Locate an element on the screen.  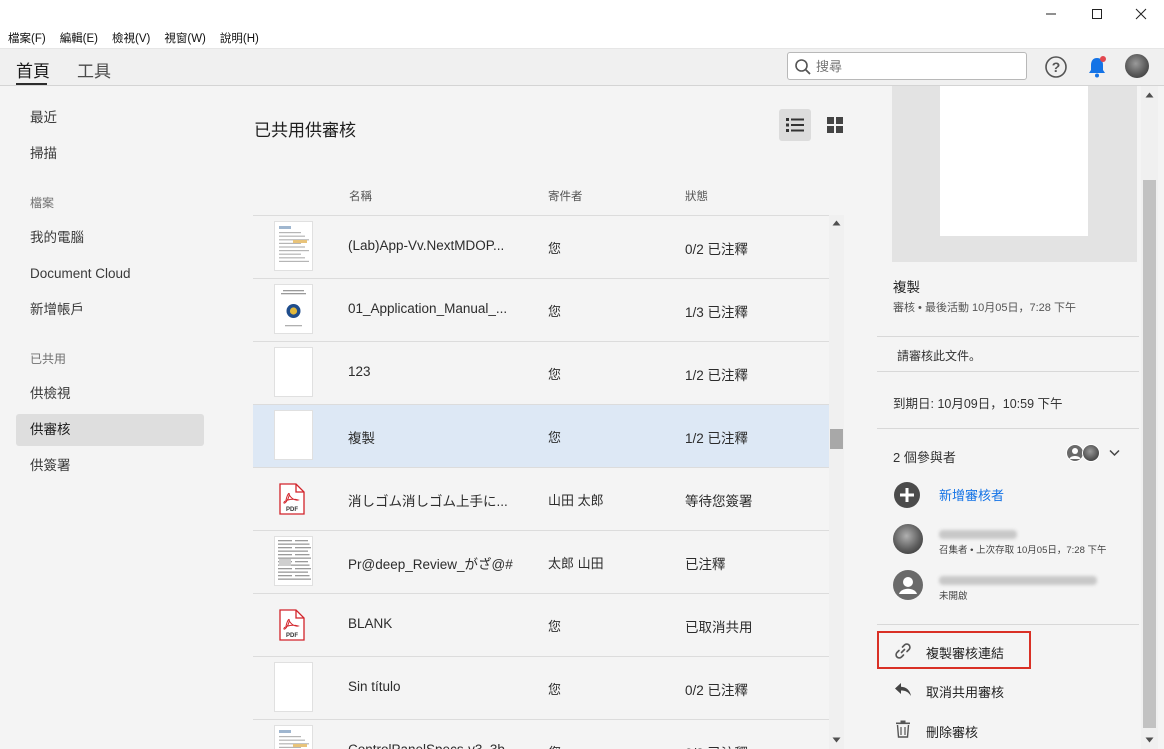
user-avatar is located at coordinates (1137, 66).